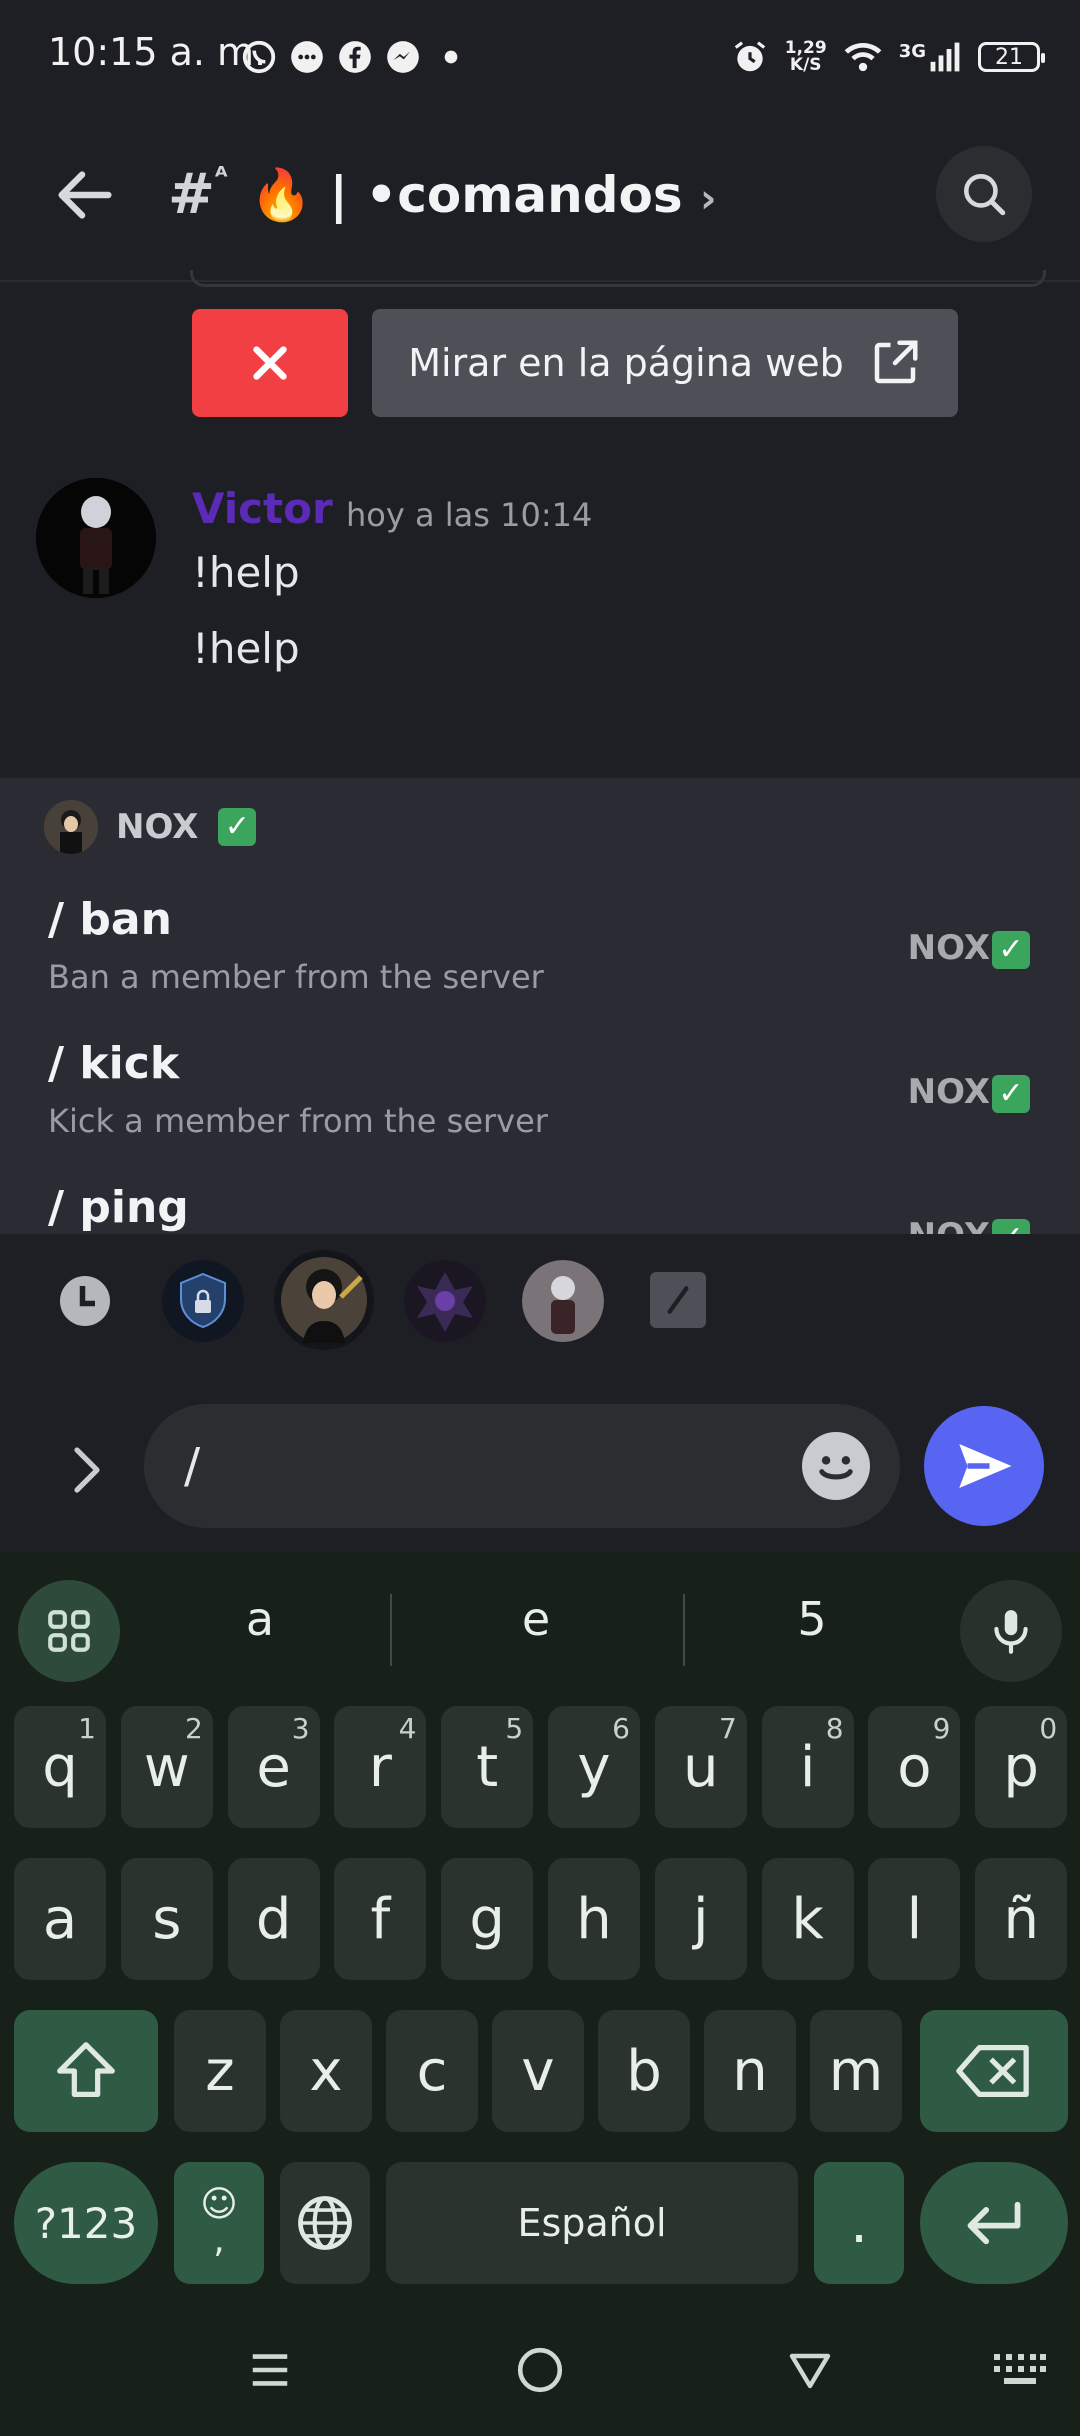 The image size is (1080, 2436). Describe the element at coordinates (700, 1767) in the screenshot. I see `letter-key: u7` at that location.